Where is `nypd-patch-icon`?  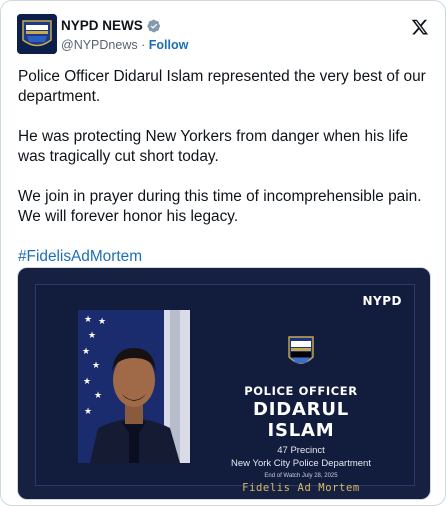 nypd-patch-icon is located at coordinates (37, 34).